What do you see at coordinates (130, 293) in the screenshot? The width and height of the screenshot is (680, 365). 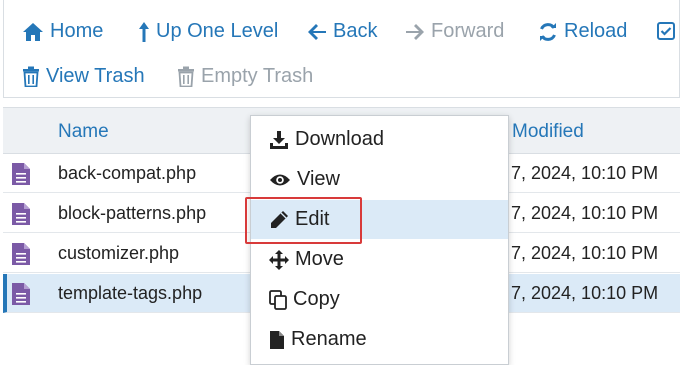 I see `file-name: template-tags.php` at bounding box center [130, 293].